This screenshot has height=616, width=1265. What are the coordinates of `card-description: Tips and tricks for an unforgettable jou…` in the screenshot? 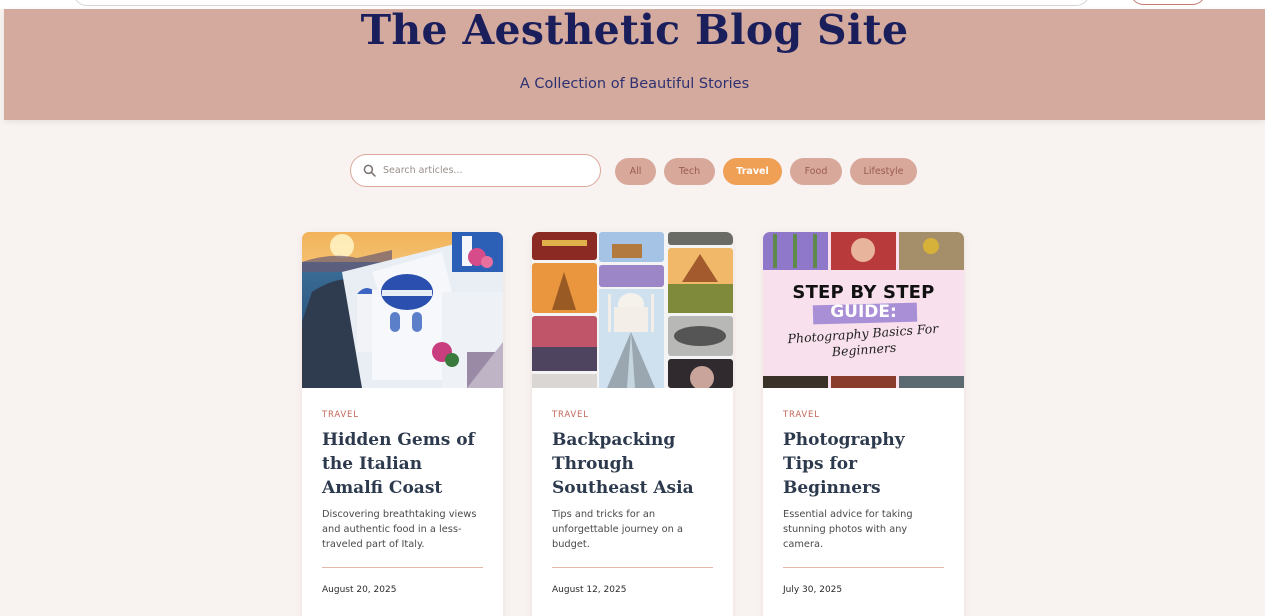 It's located at (617, 529).